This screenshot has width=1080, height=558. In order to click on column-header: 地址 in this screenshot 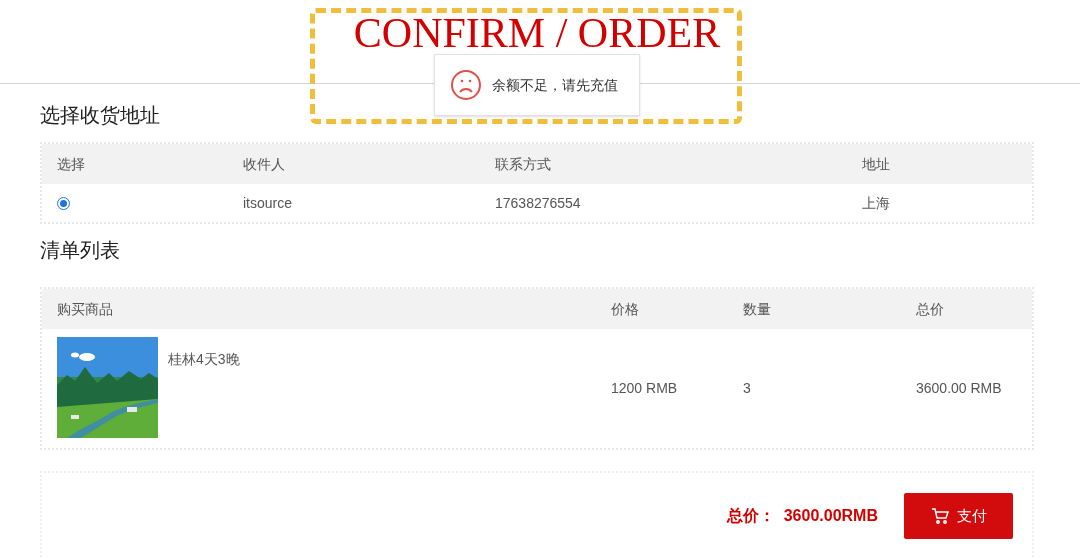, I will do `click(876, 163)`.